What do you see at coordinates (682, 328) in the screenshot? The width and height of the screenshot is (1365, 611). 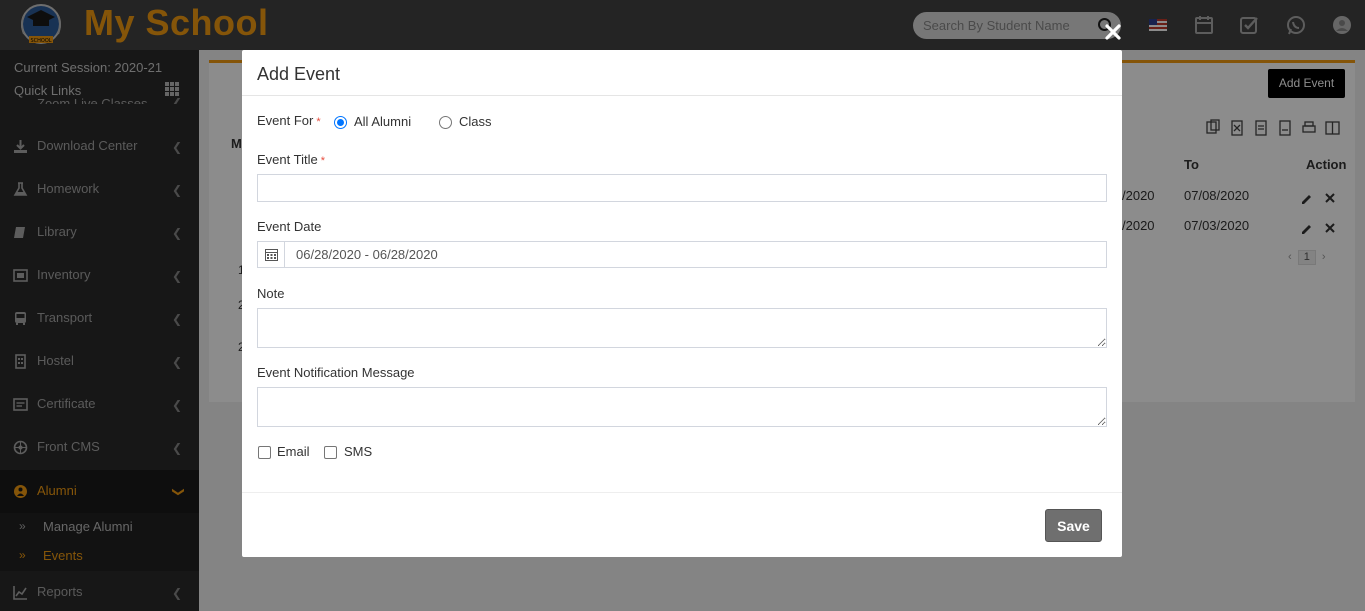 I see `note-textarea` at bounding box center [682, 328].